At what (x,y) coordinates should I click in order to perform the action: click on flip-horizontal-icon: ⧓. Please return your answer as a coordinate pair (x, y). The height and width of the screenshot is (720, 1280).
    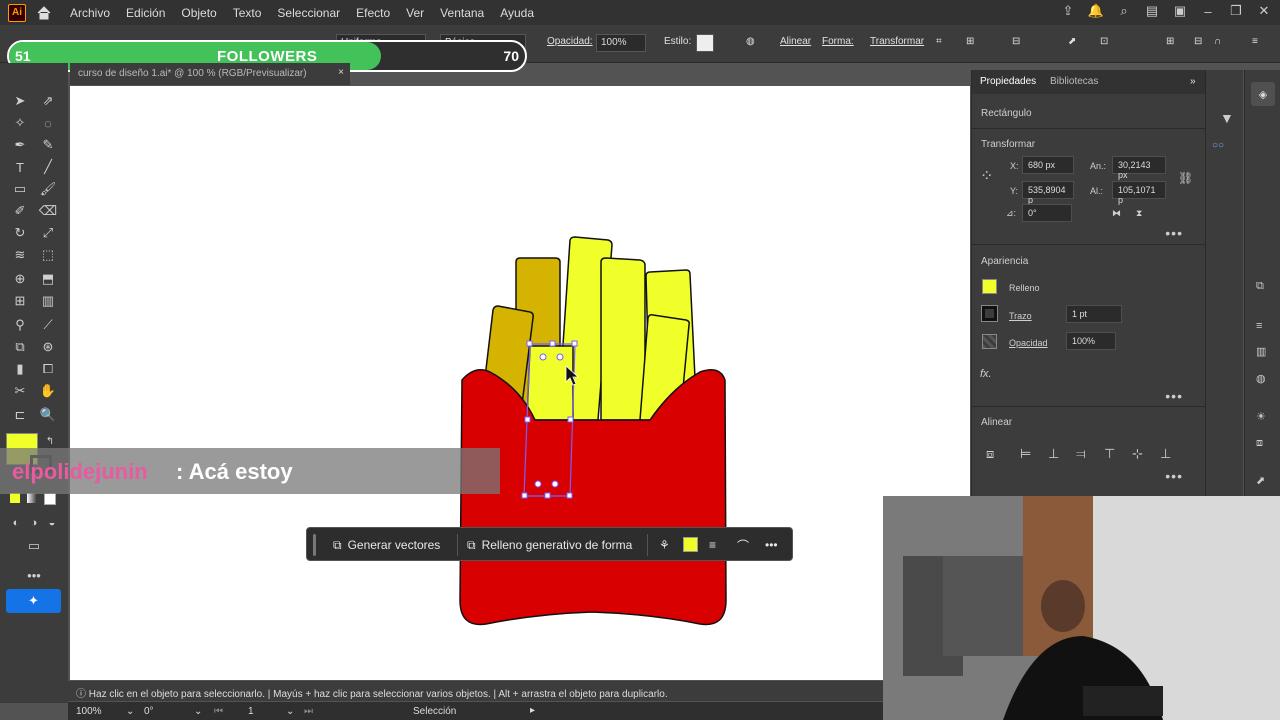
    Looking at the image, I should click on (1116, 213).